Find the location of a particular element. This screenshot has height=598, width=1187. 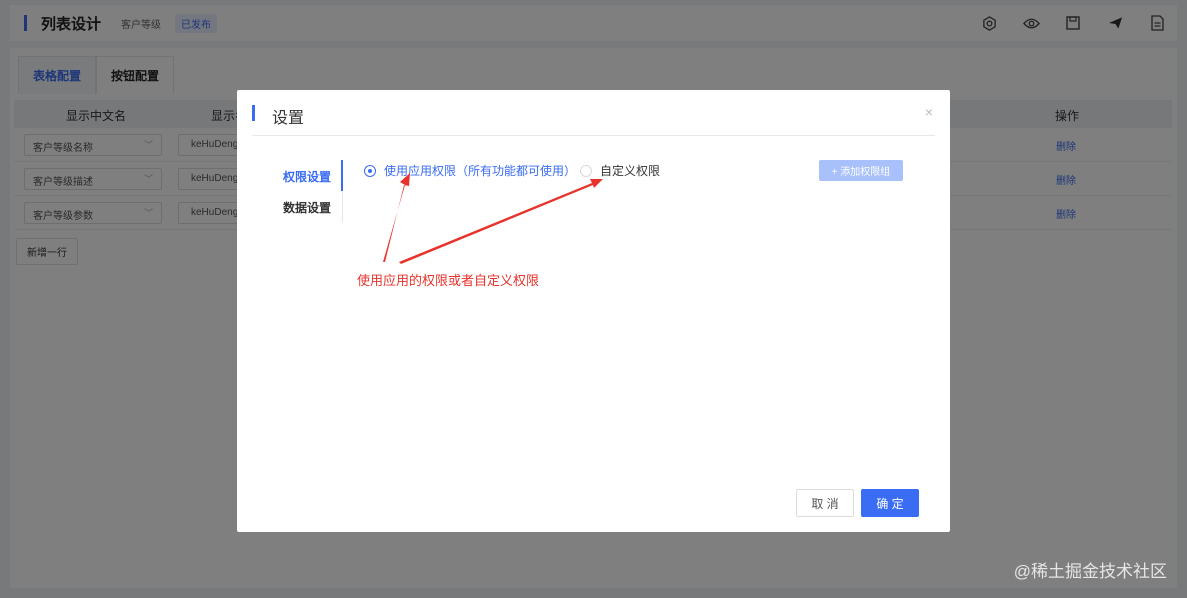

annotation-text: 使用应用的权限或者自定义权限 is located at coordinates (448, 280).